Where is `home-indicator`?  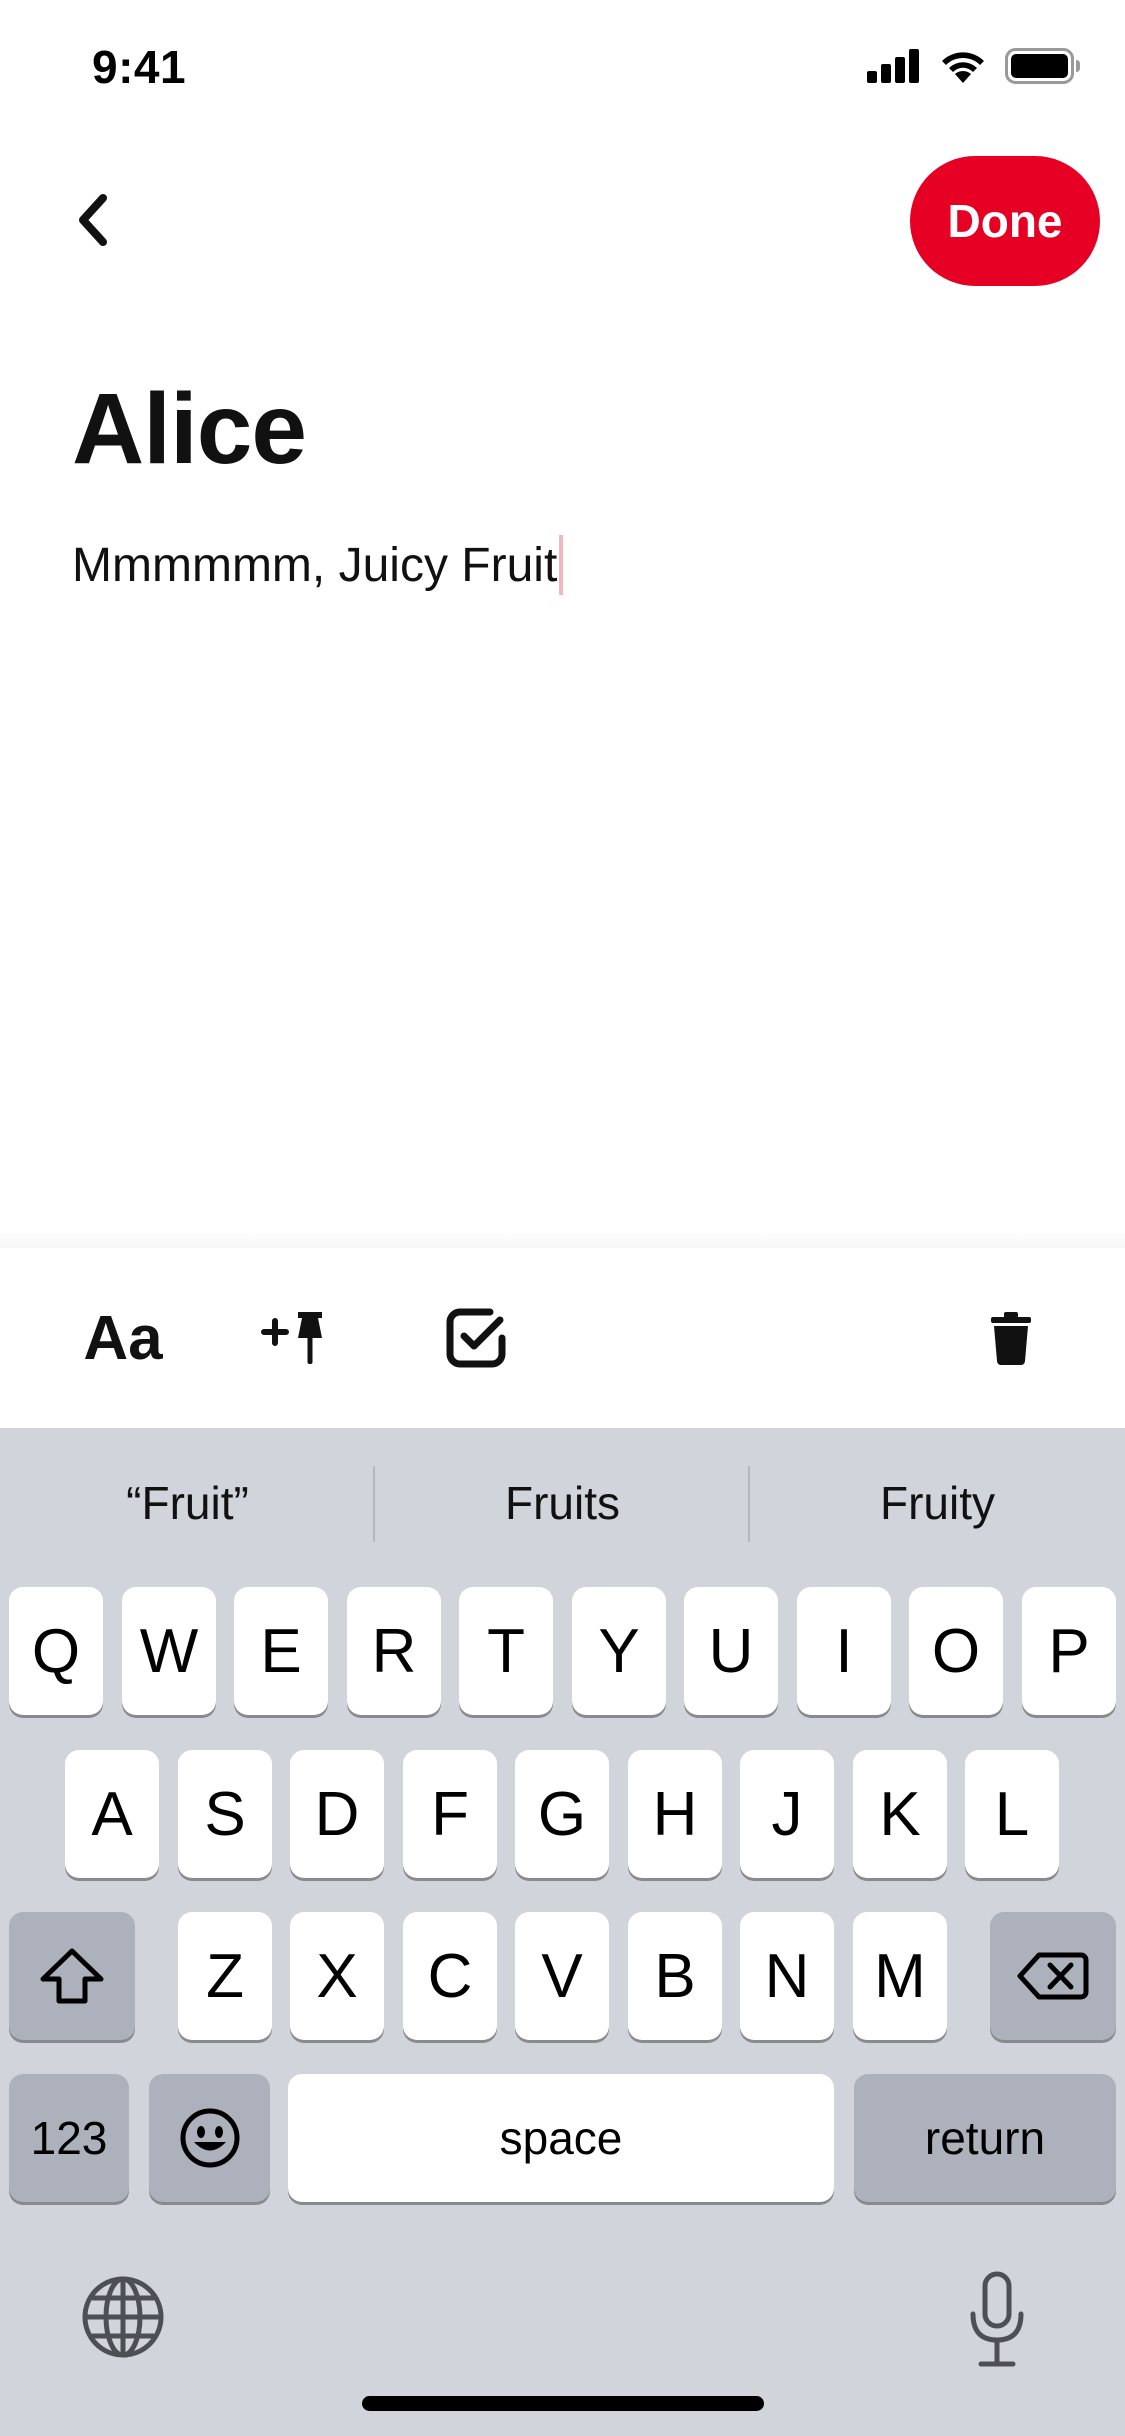
home-indicator is located at coordinates (563, 2403).